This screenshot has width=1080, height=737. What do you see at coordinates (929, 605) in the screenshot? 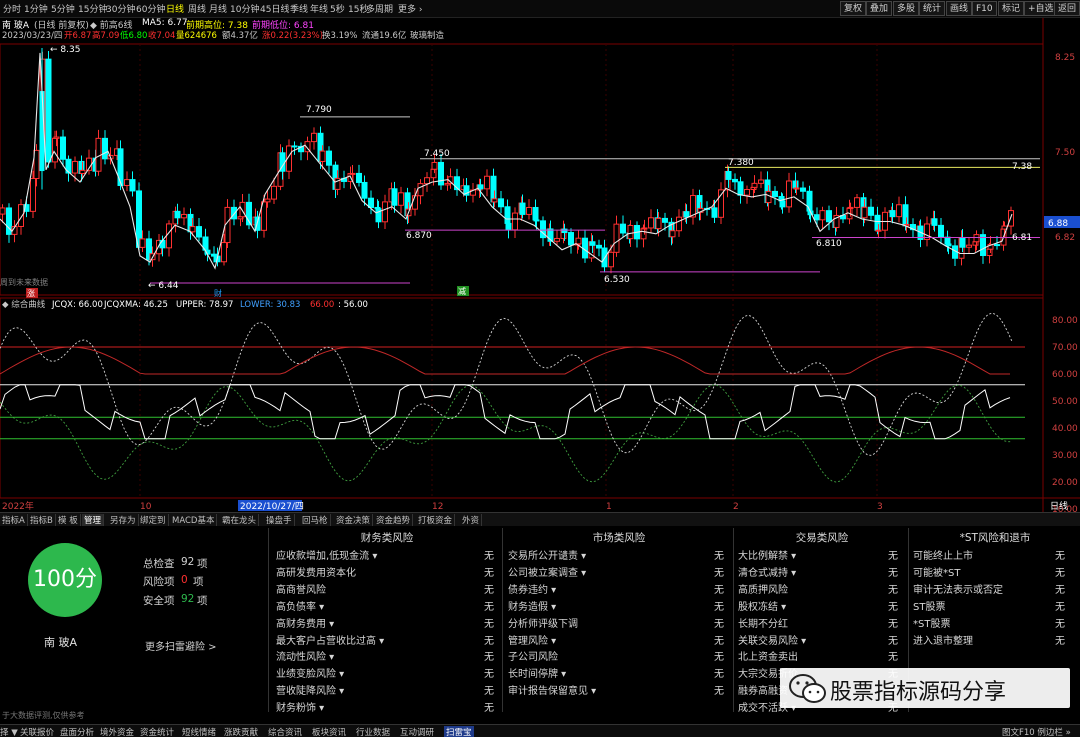
I see `risk-item: ST股票` at bounding box center [929, 605].